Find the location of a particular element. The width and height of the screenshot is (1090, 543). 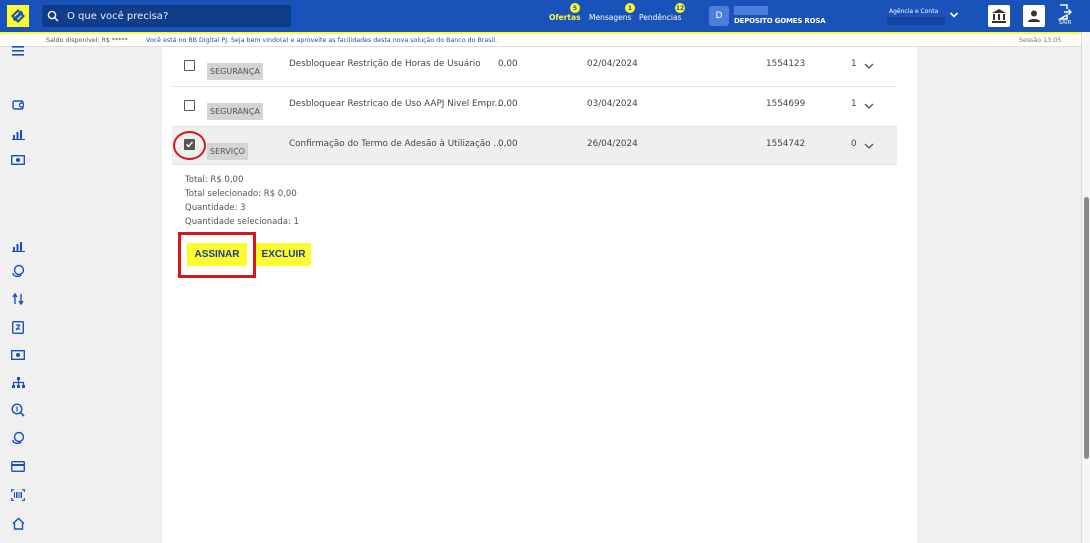

vertical-scrollbar is located at coordinates (1085, 287).